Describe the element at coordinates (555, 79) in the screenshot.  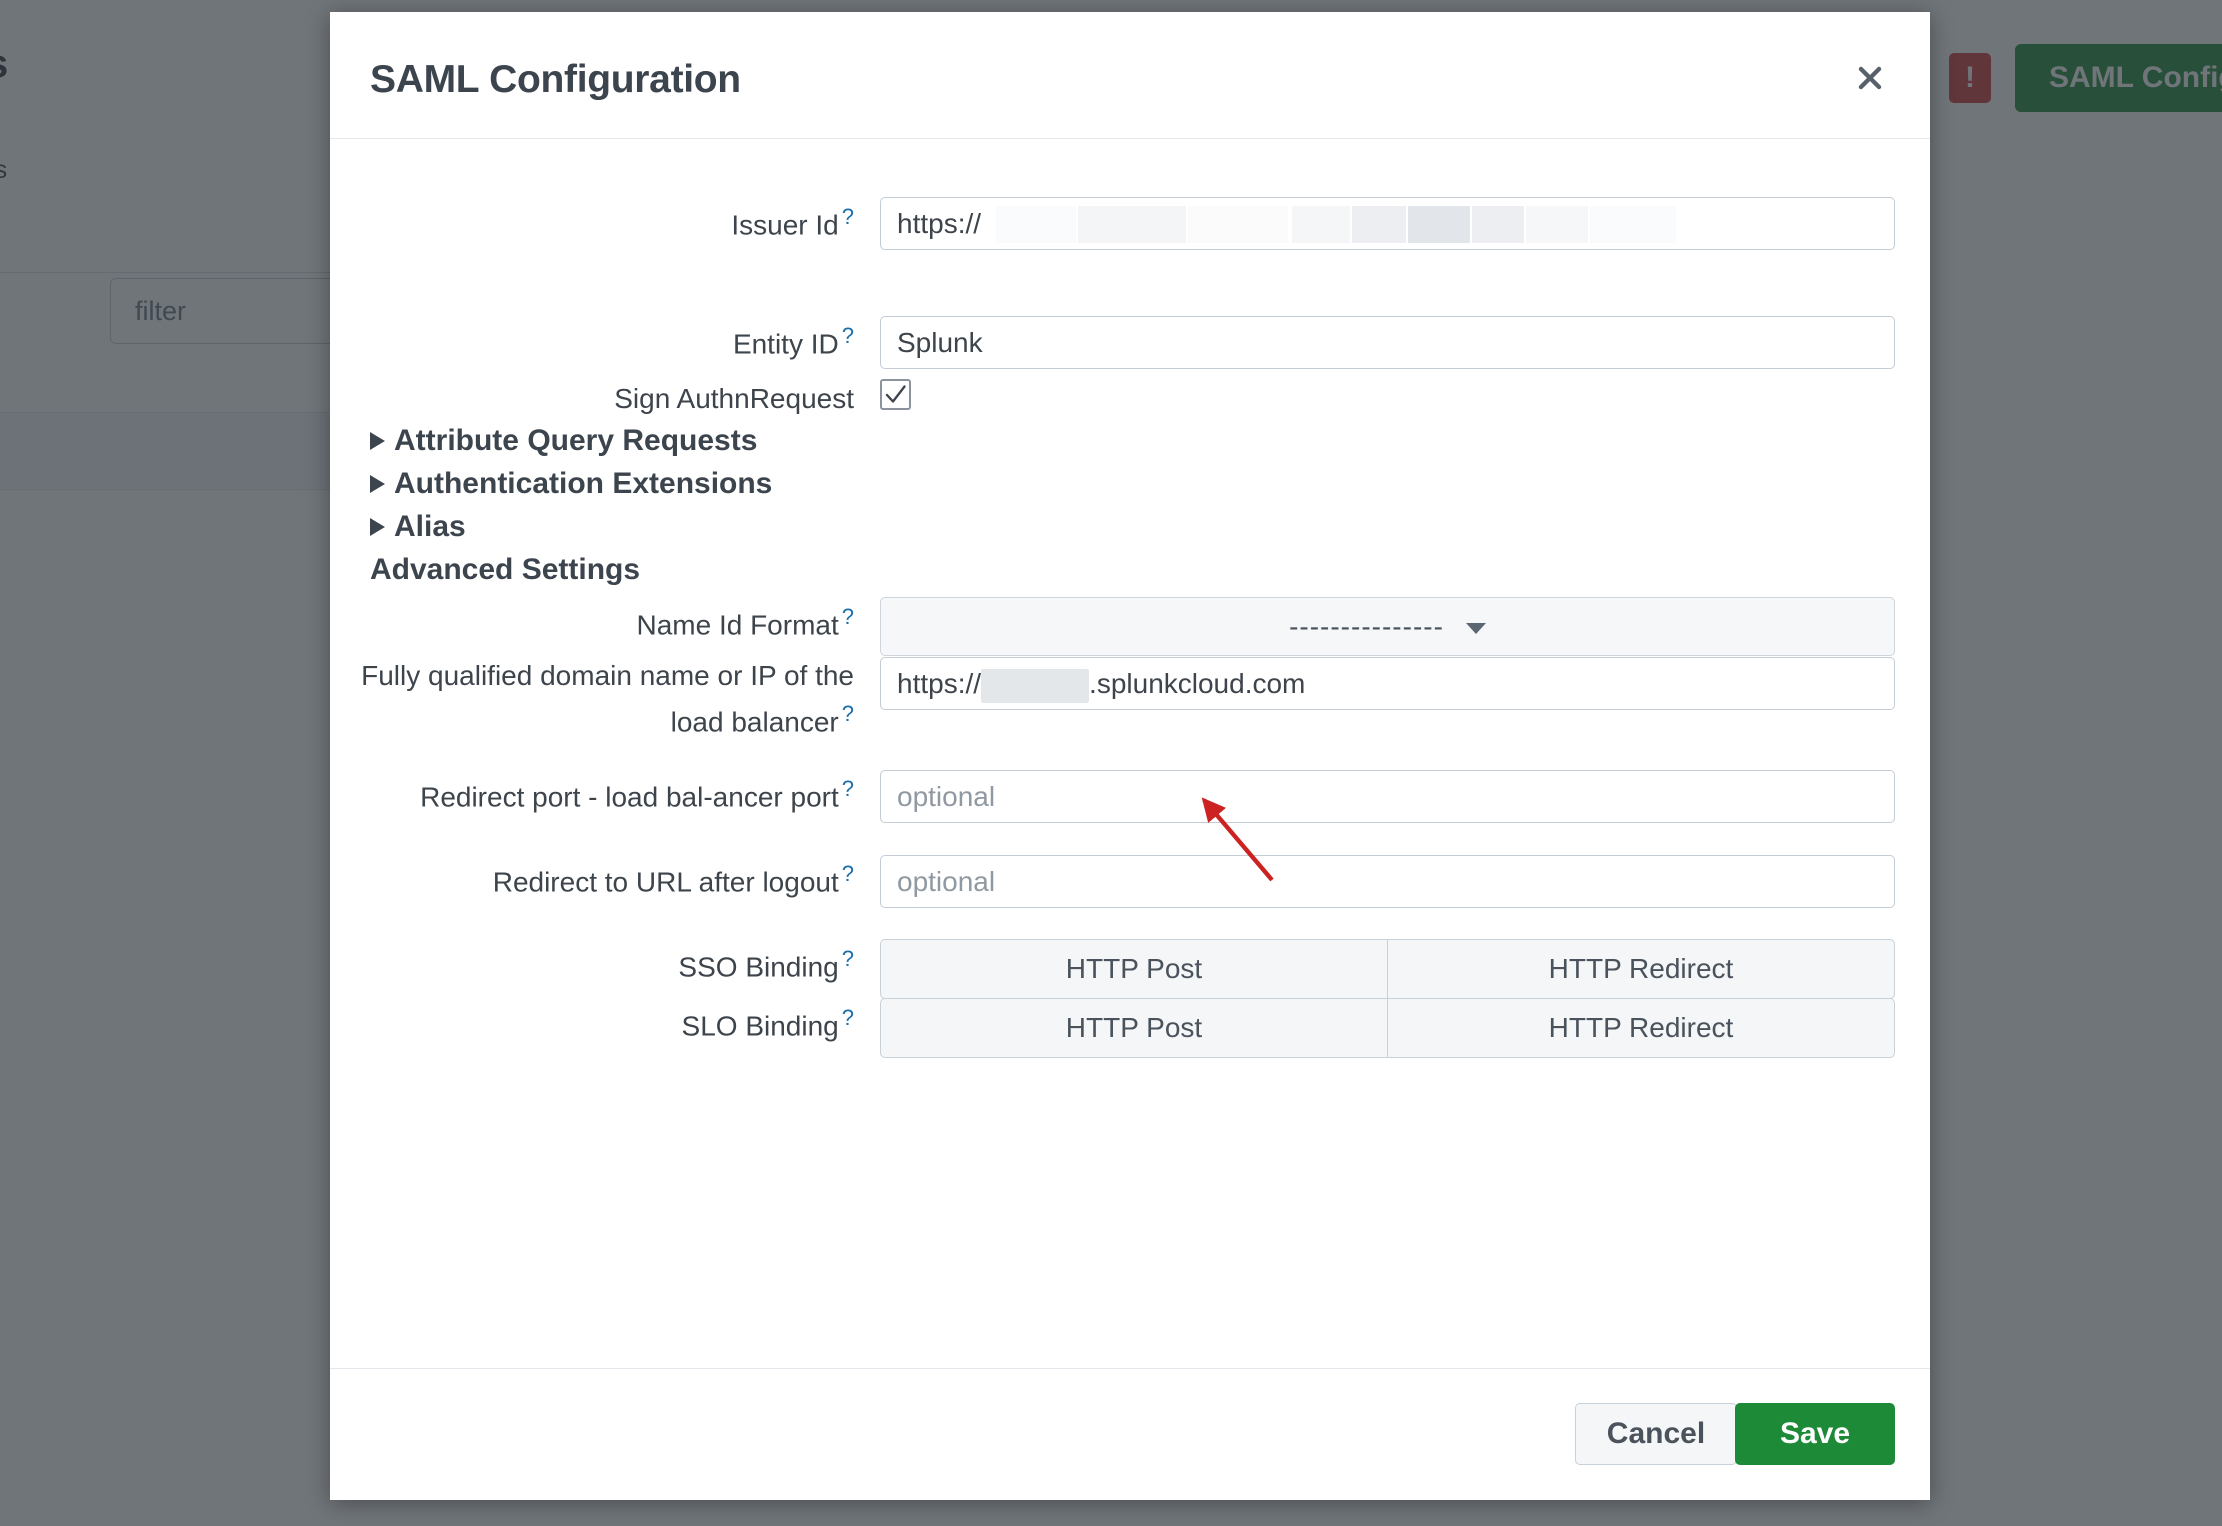
I see `modal-title: SAML Configuration` at that location.